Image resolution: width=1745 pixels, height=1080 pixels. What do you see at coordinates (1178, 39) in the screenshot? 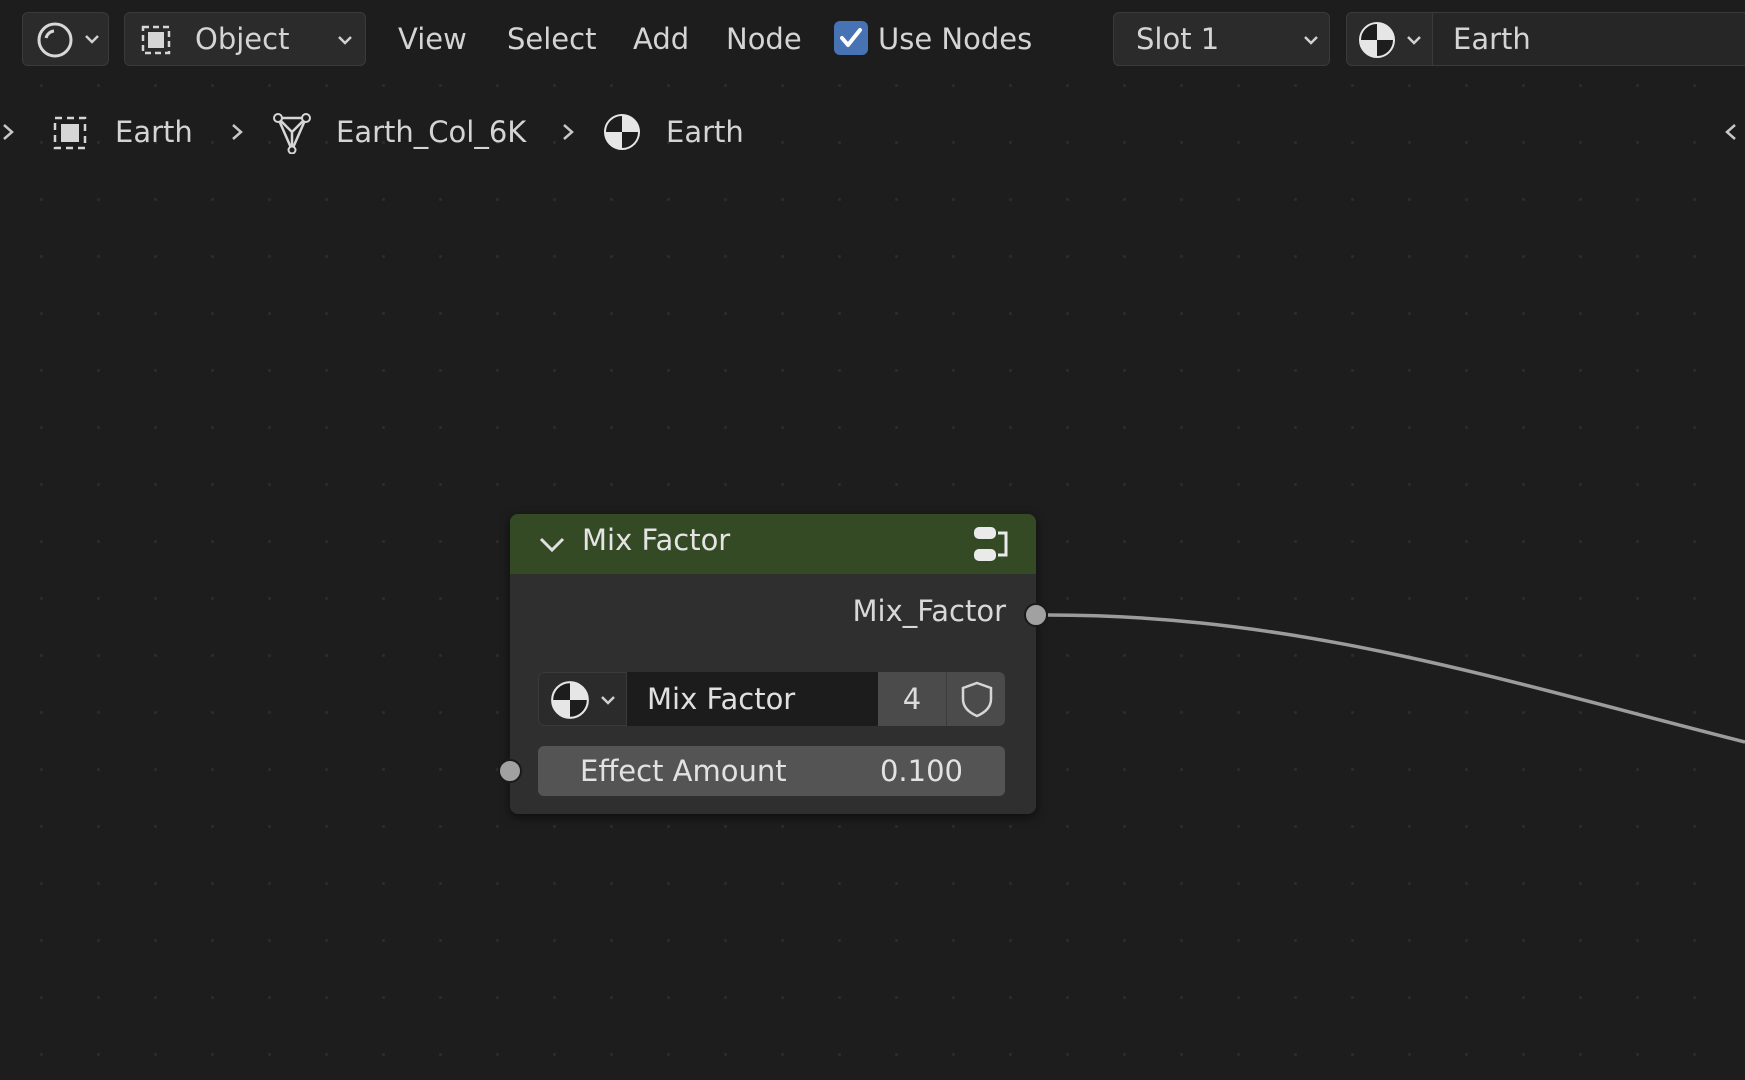
I see `slot-label: Slot 1` at bounding box center [1178, 39].